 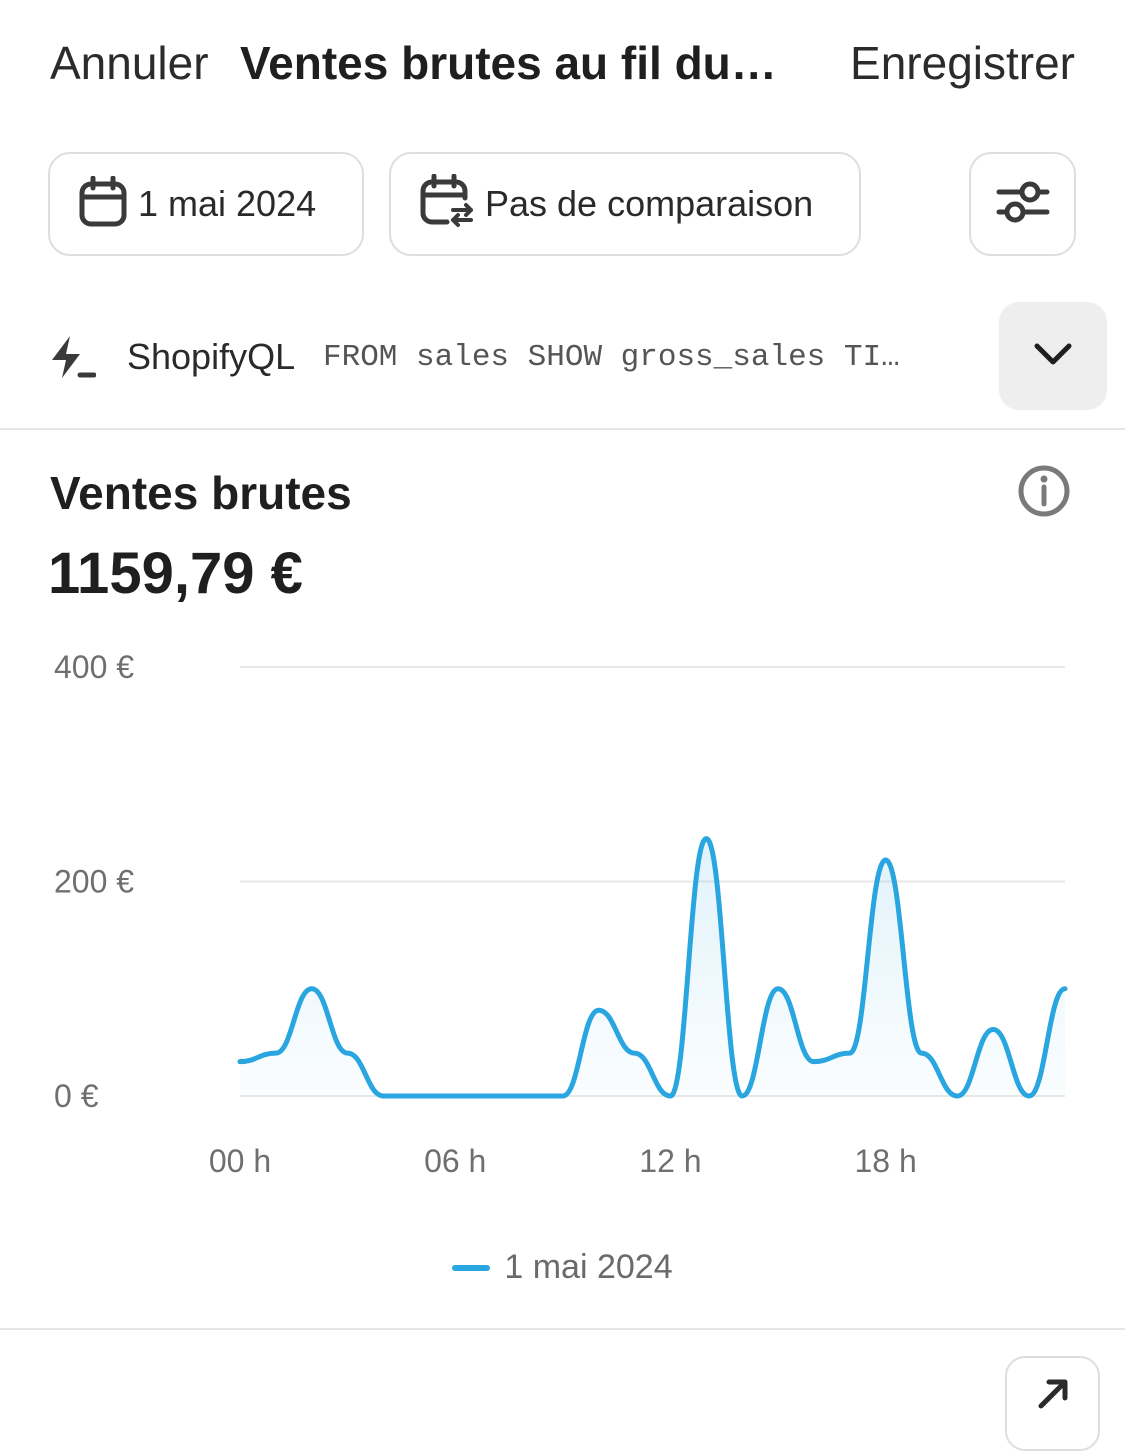 I want to click on query-language-label: ShopifyQL, so click(x=211, y=356).